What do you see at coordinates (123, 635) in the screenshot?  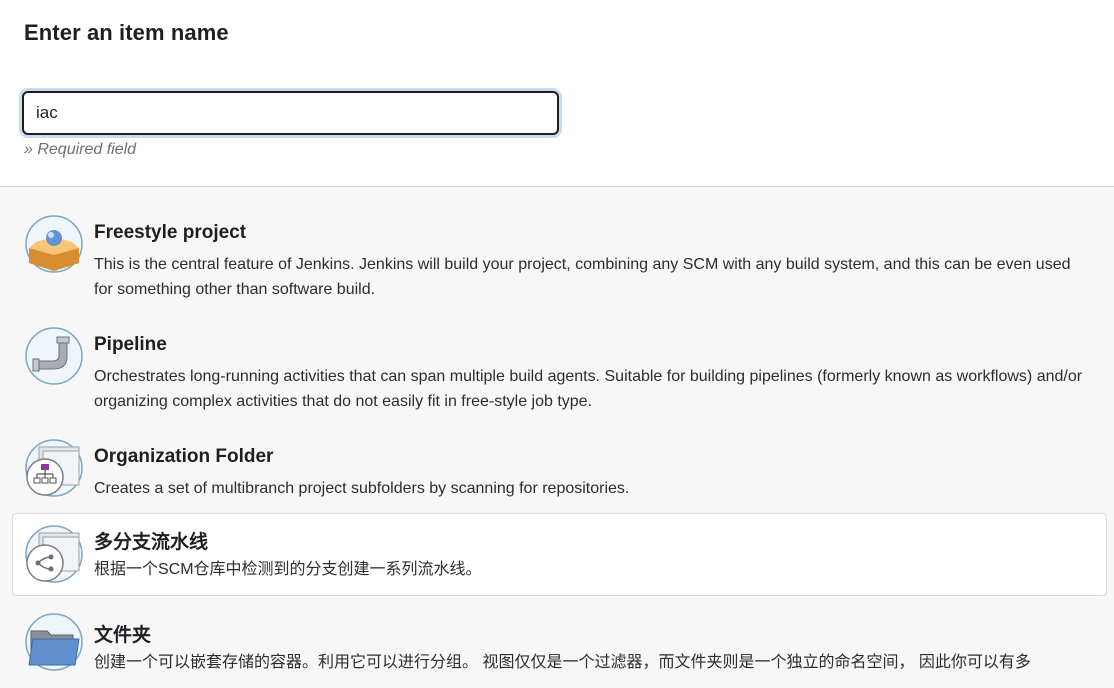 I see `item-title: 文件夹` at bounding box center [123, 635].